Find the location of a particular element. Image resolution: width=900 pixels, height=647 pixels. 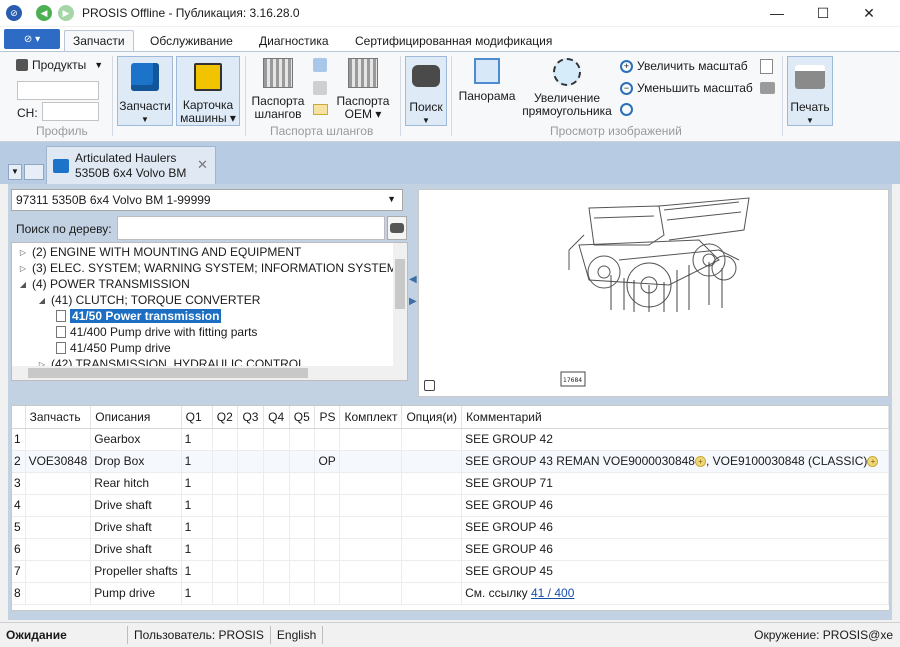

close-icon: ✕ is located at coordinates (202, 165).